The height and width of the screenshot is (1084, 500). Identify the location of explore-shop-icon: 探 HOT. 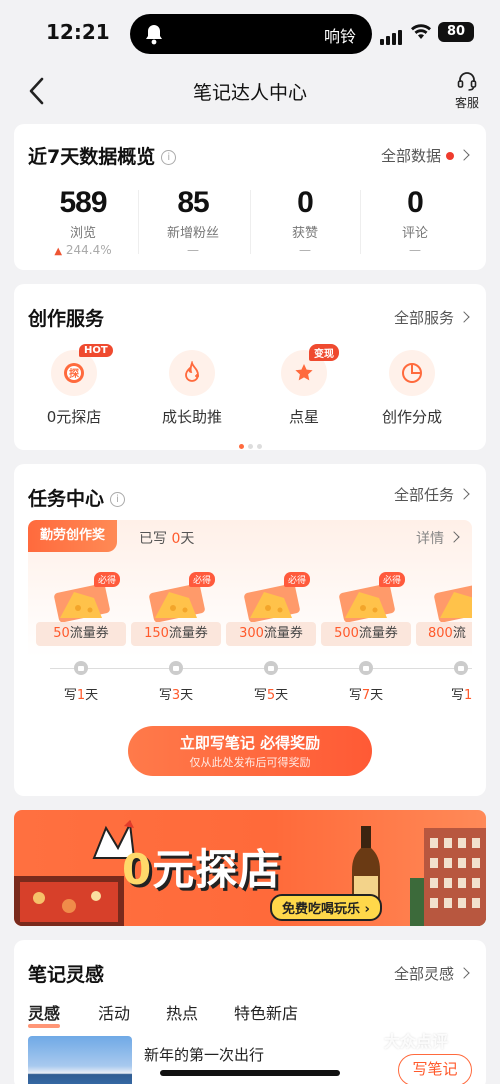
(82, 370).